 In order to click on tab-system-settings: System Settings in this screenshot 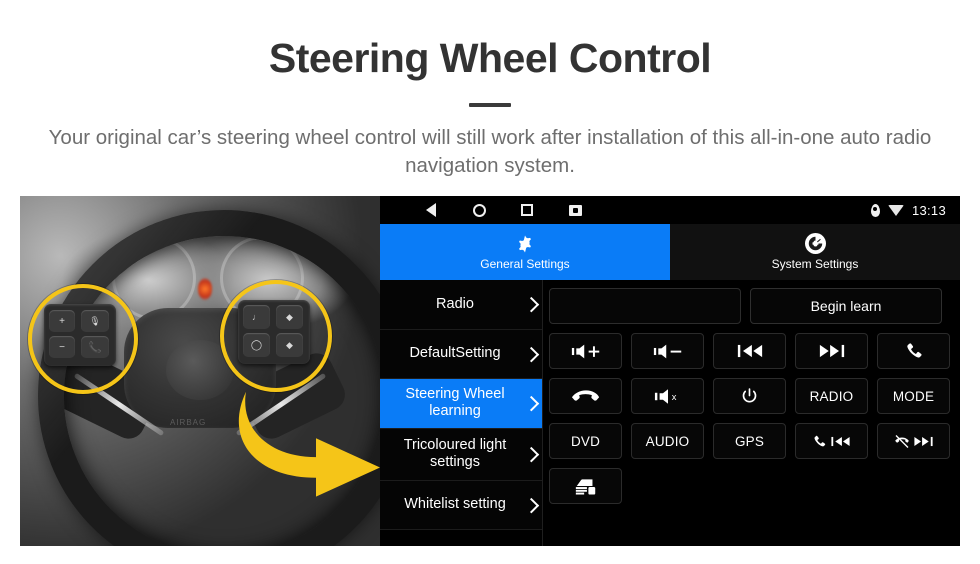, I will do `click(815, 252)`.